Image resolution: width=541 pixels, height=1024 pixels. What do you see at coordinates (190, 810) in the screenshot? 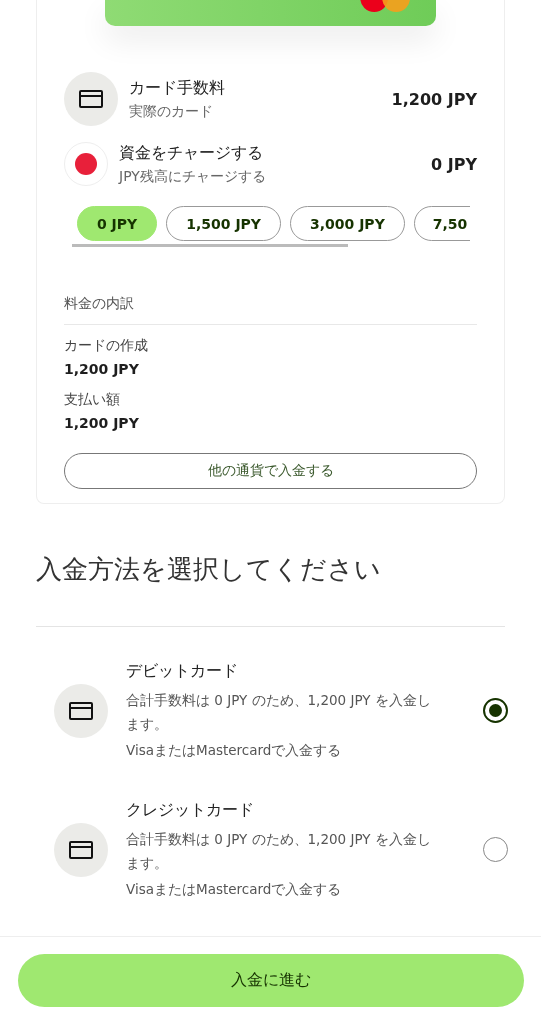
I see `method-title: クレジットカード` at bounding box center [190, 810].